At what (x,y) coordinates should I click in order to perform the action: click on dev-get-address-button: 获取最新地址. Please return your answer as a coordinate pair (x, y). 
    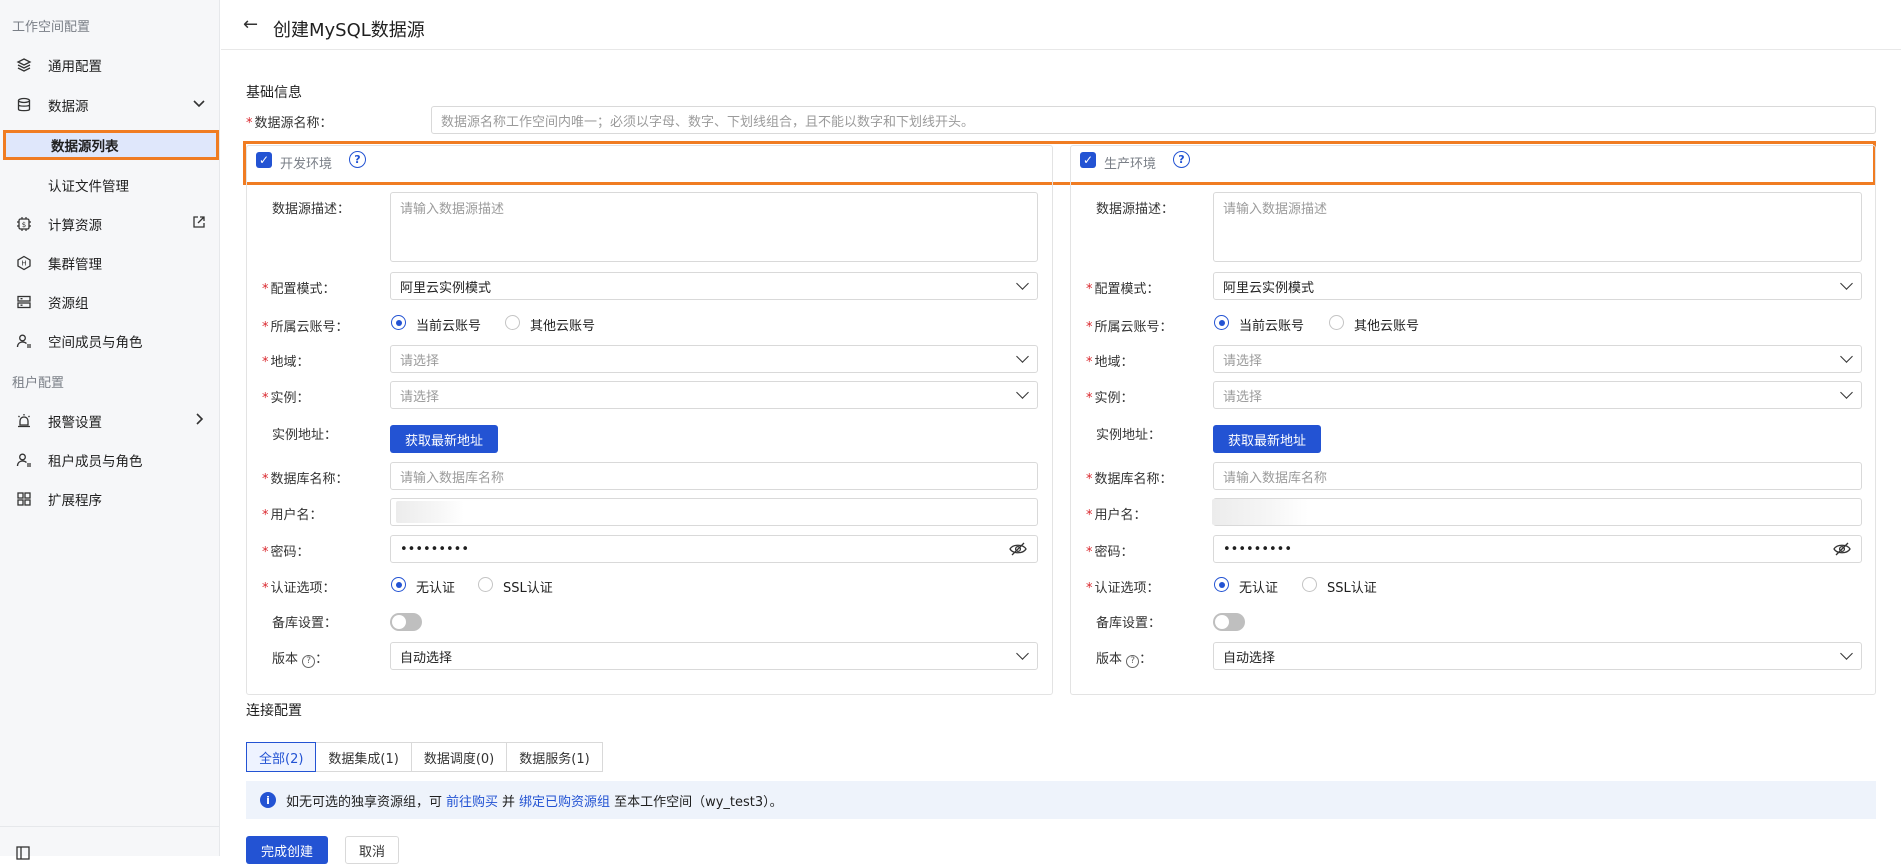
    Looking at the image, I should click on (444, 439).